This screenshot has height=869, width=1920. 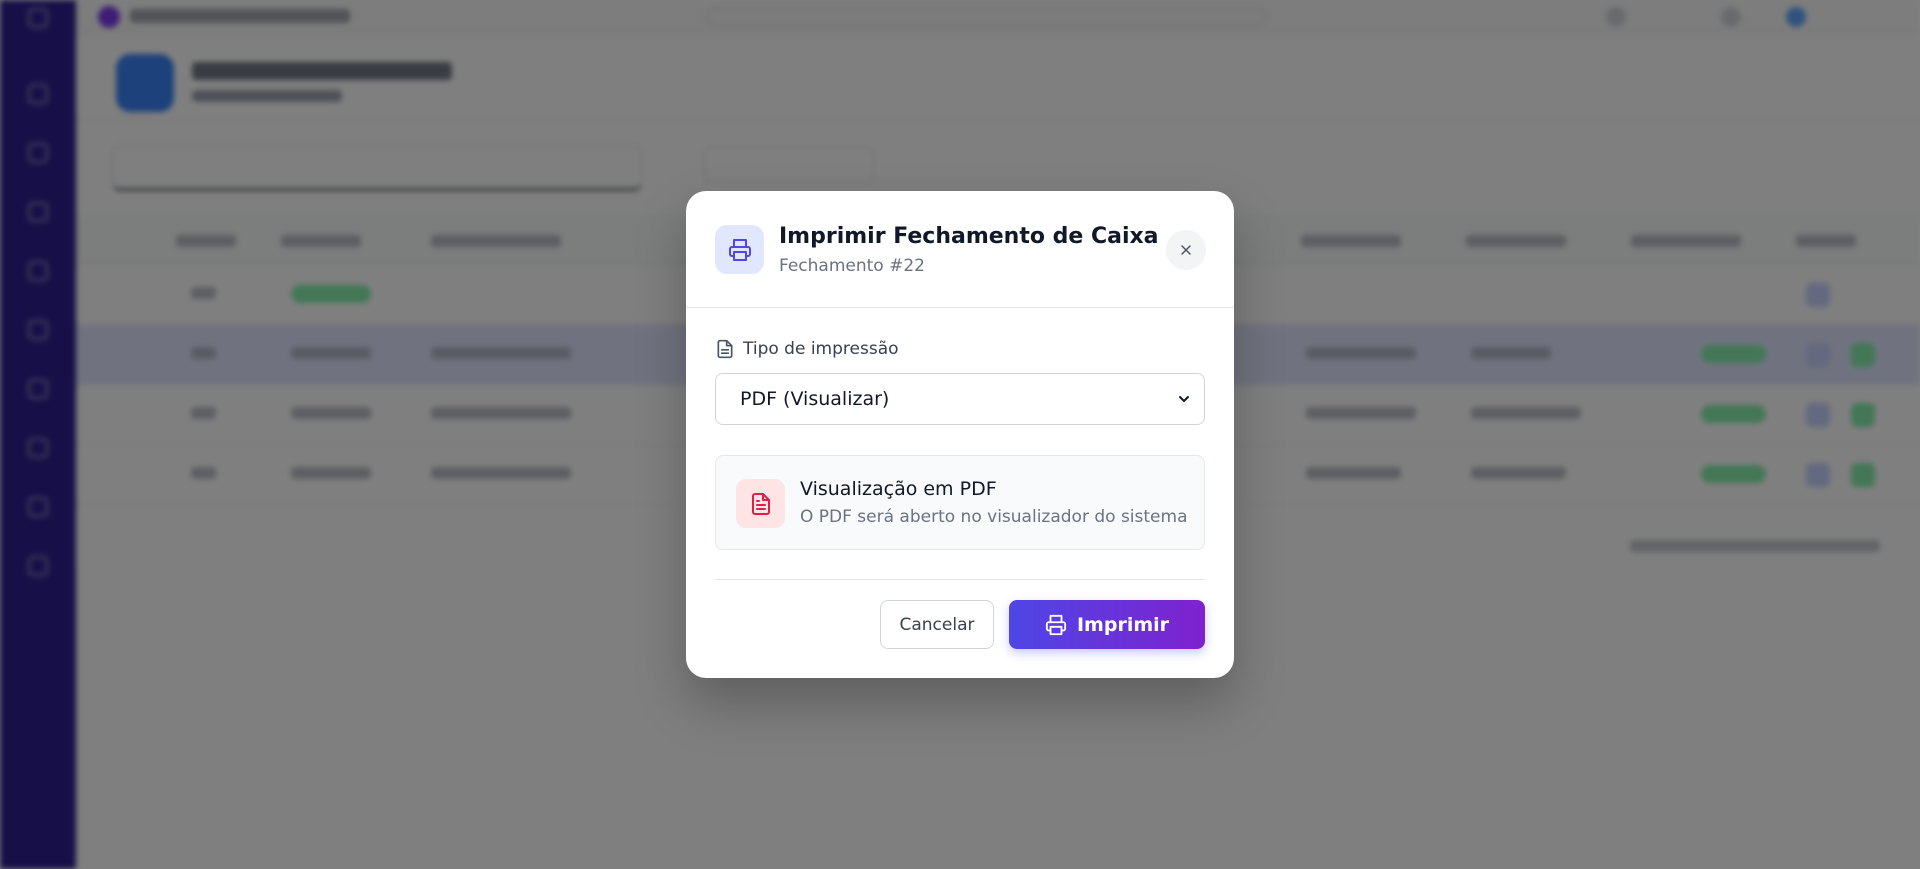 I want to click on print-type-label-text: Tipo de impressão, so click(x=821, y=349).